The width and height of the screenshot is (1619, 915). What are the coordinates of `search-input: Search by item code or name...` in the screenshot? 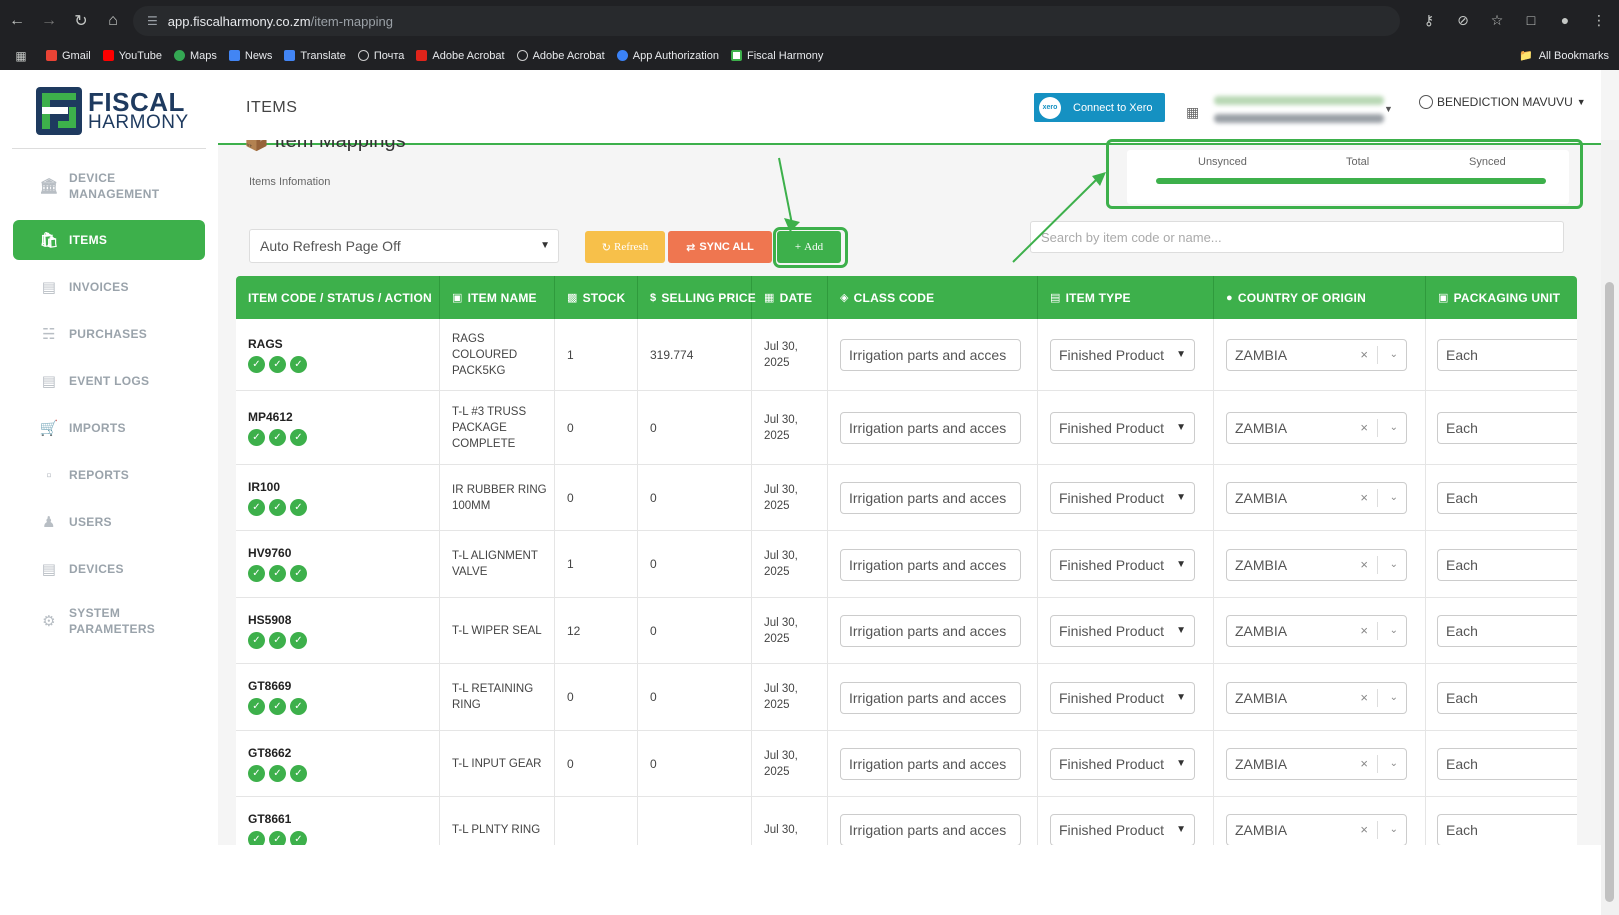 It's located at (1297, 237).